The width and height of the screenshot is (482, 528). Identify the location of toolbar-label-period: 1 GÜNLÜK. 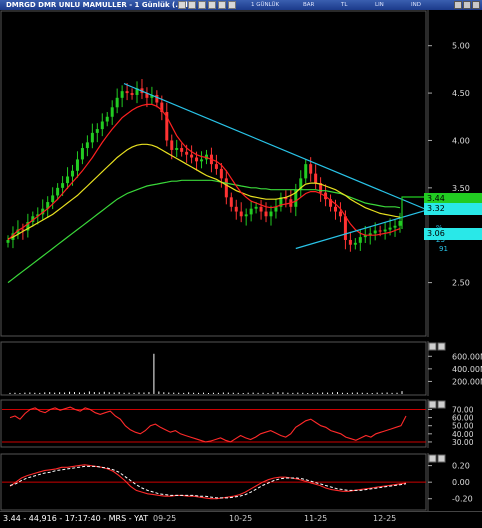
(265, 5).